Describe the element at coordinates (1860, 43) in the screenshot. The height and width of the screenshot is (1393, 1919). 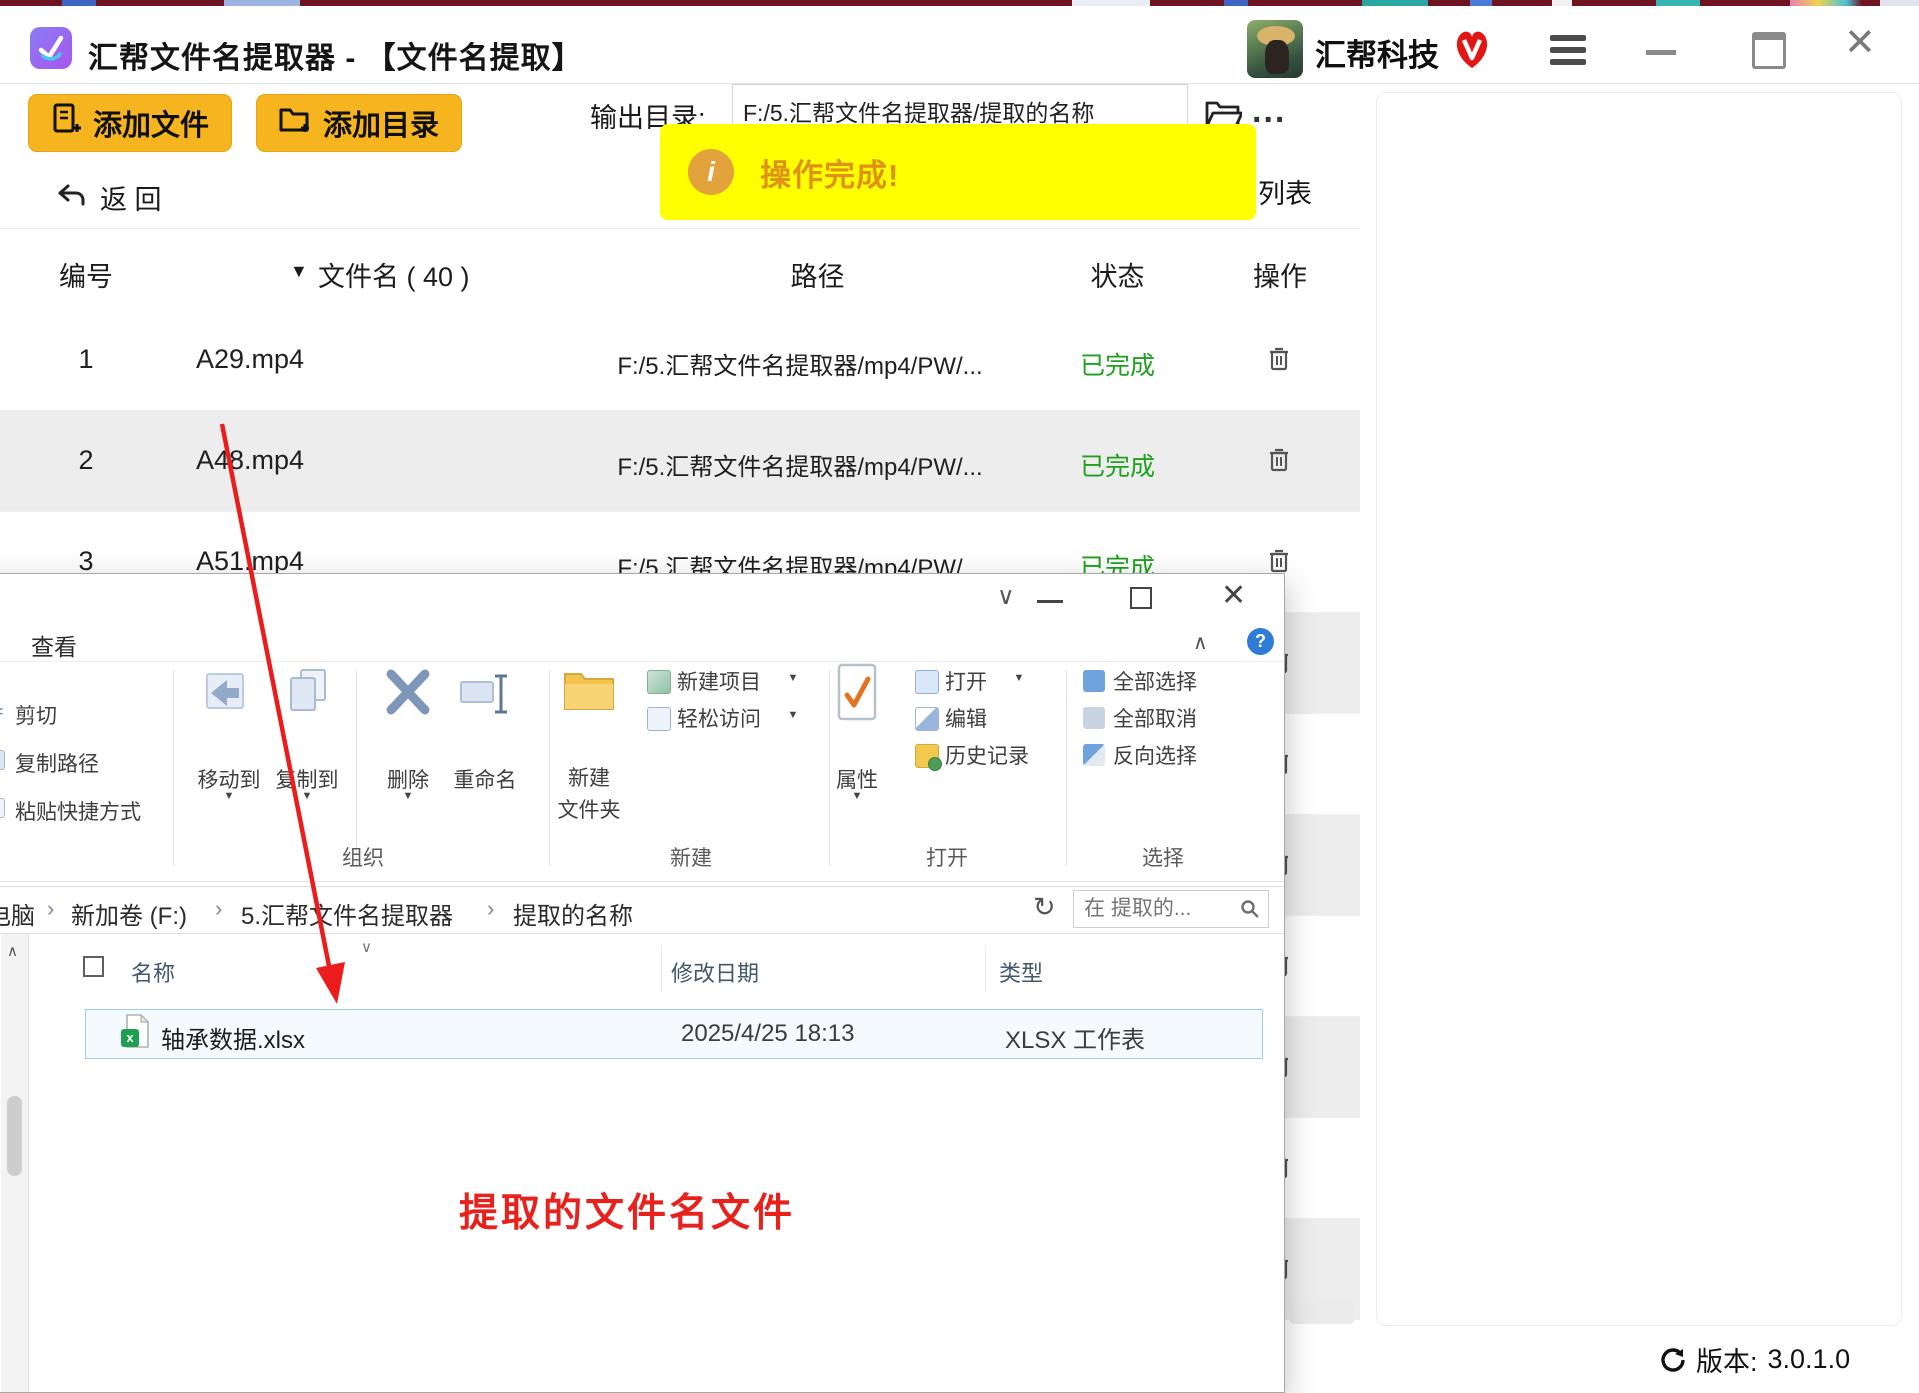
I see `close-button: ✕` at that location.